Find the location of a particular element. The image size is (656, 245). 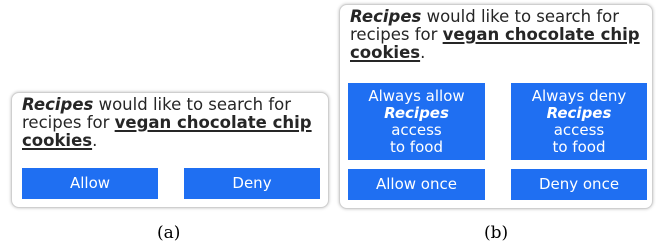

deny-once-button: Deny once is located at coordinates (579, 184).